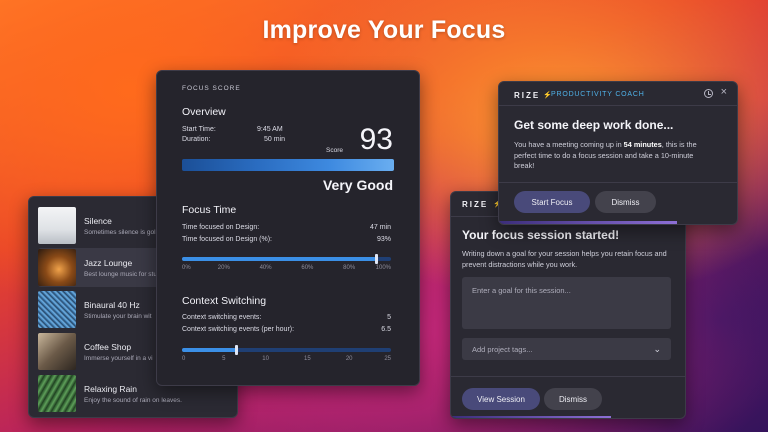  What do you see at coordinates (384, 30) in the screenshot?
I see `page-headline: Improve Your Focus` at bounding box center [384, 30].